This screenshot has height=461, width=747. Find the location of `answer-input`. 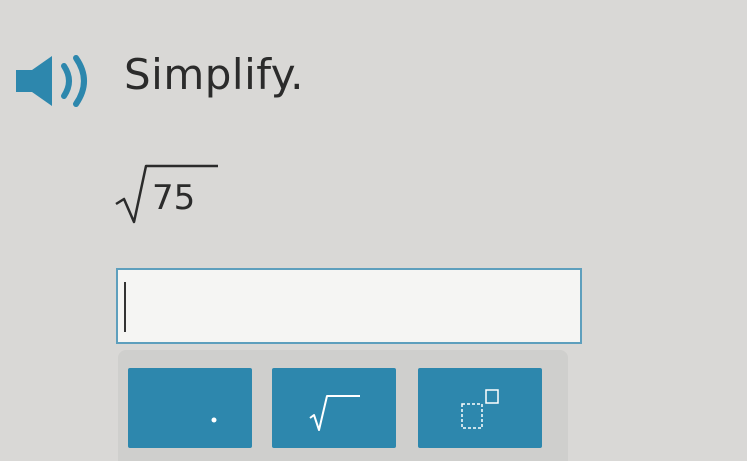

answer-input is located at coordinates (349, 306).